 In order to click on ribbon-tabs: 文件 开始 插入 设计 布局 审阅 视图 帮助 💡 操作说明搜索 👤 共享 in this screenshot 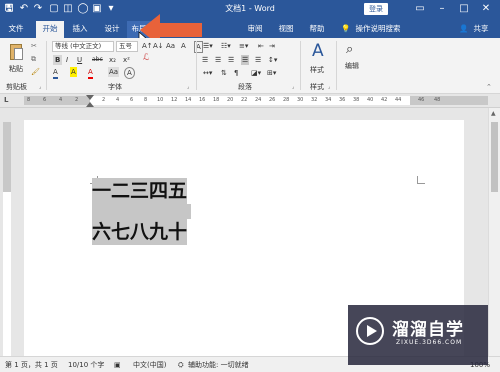, I will do `click(250, 28)`.